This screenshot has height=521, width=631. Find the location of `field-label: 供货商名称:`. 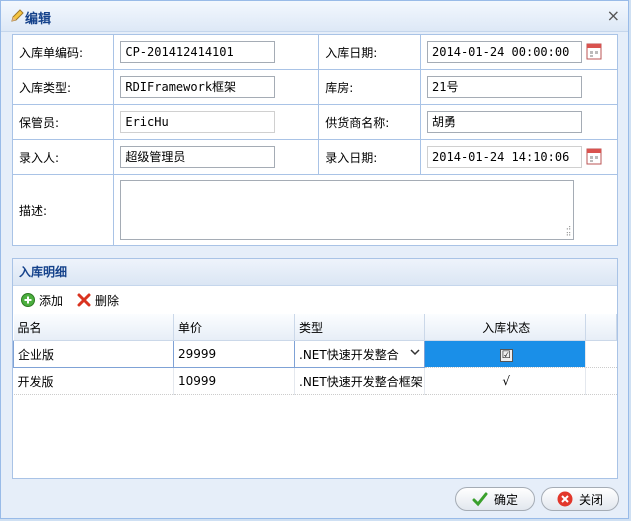

field-label: 供货商名称: is located at coordinates (370, 122).